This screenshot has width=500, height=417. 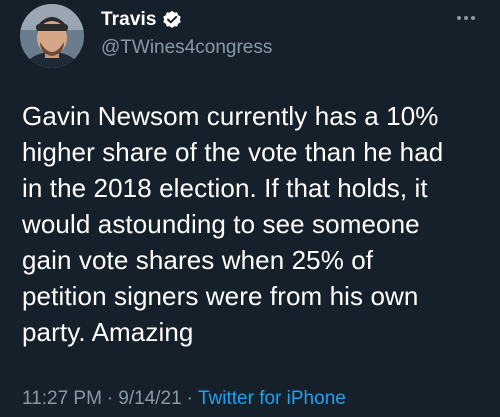 I want to click on avatar, so click(x=52, y=36).